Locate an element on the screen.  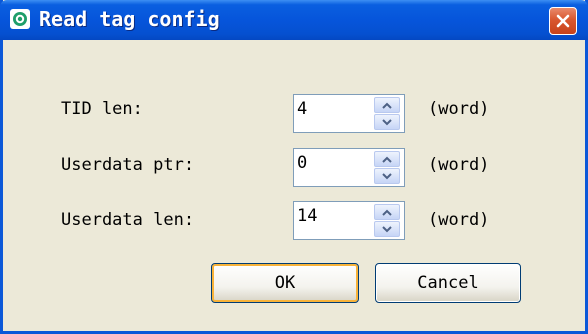
userdata-ptr-increment is located at coordinates (387, 159).